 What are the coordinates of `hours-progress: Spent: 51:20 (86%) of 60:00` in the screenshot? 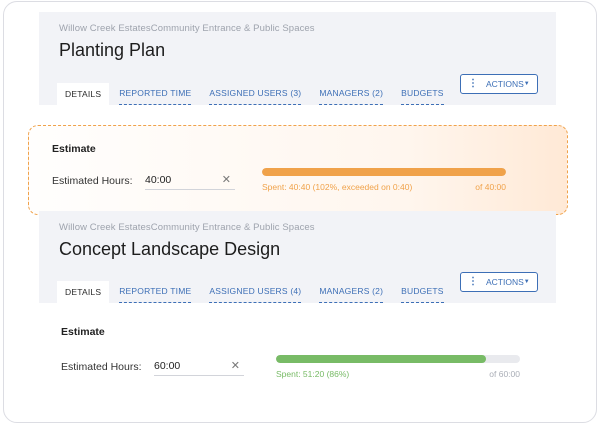 It's located at (398, 367).